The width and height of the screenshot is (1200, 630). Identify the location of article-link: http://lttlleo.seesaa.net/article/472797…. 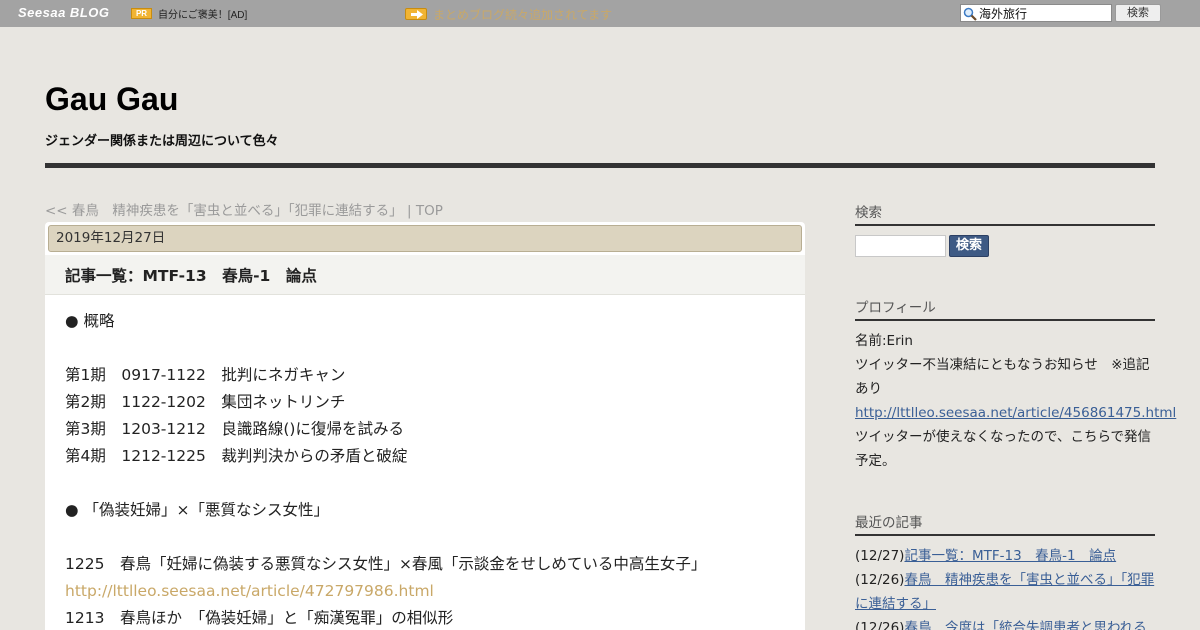
(249, 591).